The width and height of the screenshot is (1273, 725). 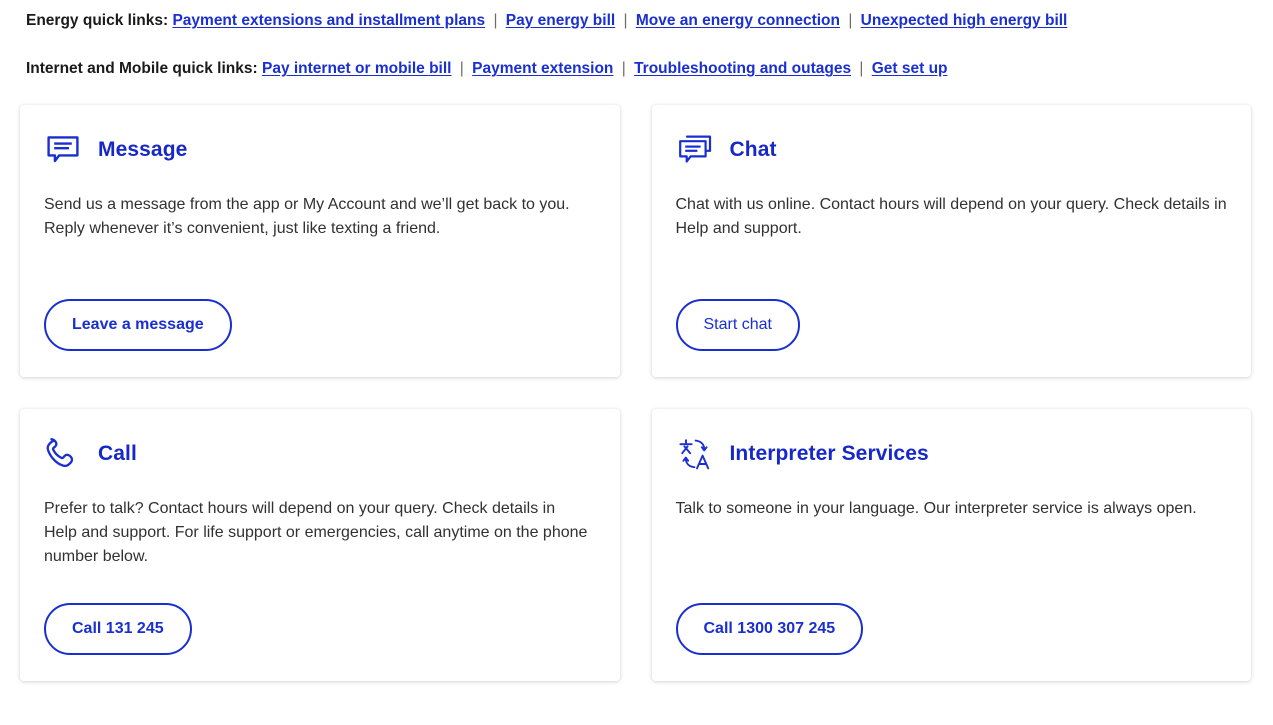 What do you see at coordinates (142, 68) in the screenshot?
I see `quick-links-label: Internet and Mobile quick links:` at bounding box center [142, 68].